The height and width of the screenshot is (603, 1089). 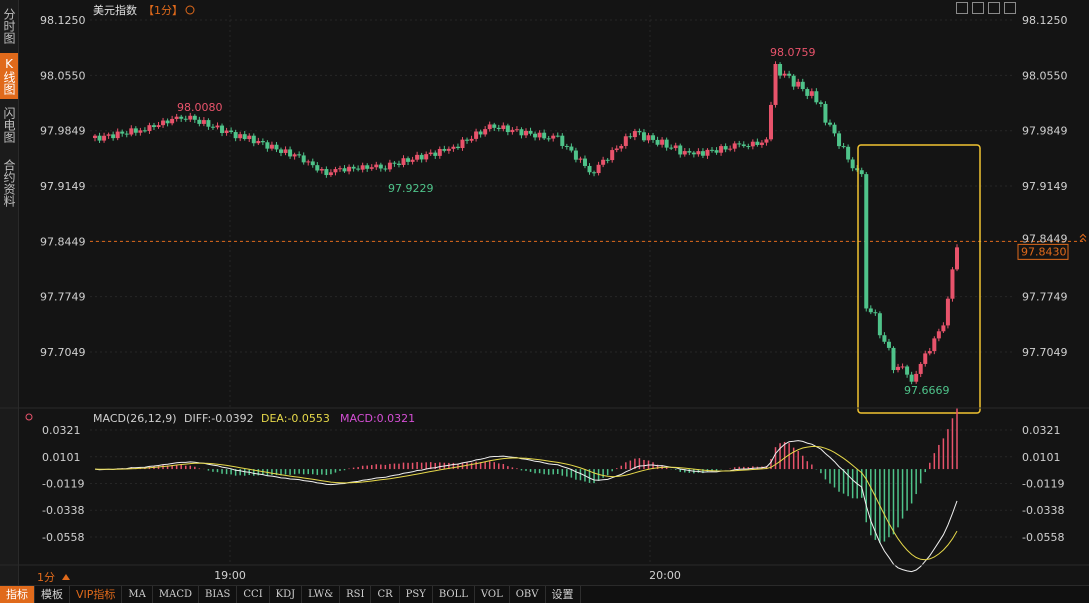 What do you see at coordinates (286, 594) in the screenshot?
I see `kdj-button: KDJ` at bounding box center [286, 594].